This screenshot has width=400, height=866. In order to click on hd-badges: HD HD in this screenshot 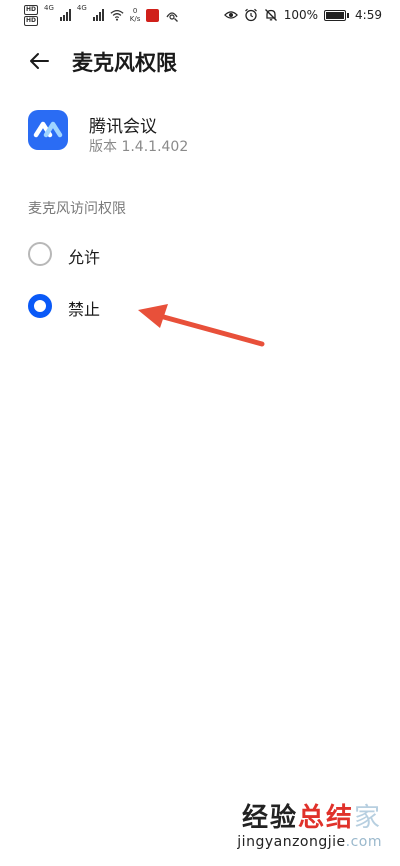, I will do `click(31, 15)`.